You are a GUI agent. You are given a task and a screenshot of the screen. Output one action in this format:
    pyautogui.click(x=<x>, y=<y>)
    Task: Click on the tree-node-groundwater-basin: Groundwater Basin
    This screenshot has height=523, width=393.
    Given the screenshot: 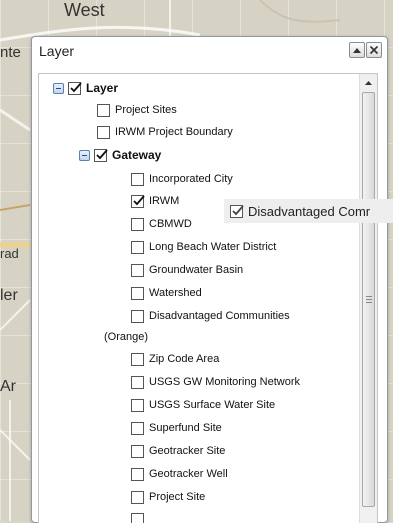 What is the action you would take?
    pyautogui.click(x=187, y=270)
    